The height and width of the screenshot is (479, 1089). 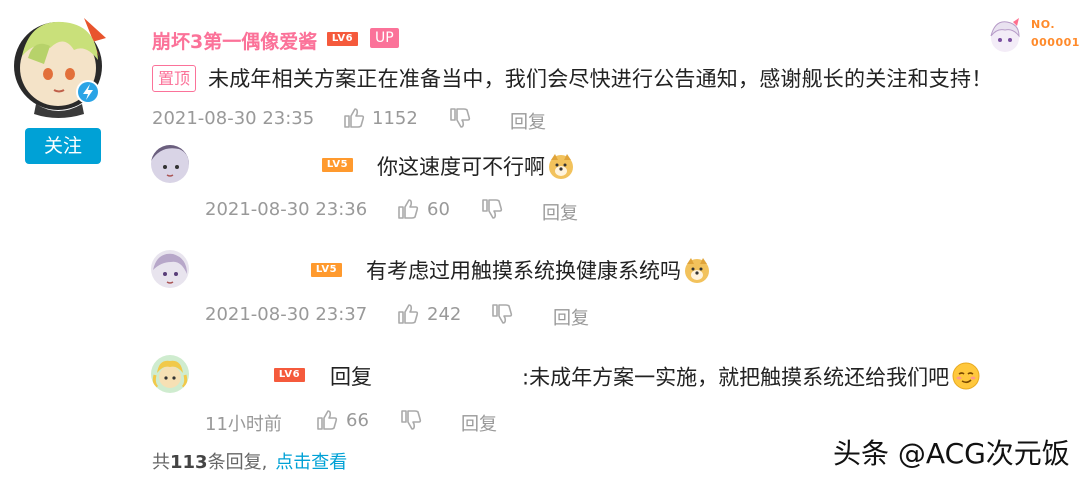 I want to click on reply-count: 113, so click(x=189, y=462).